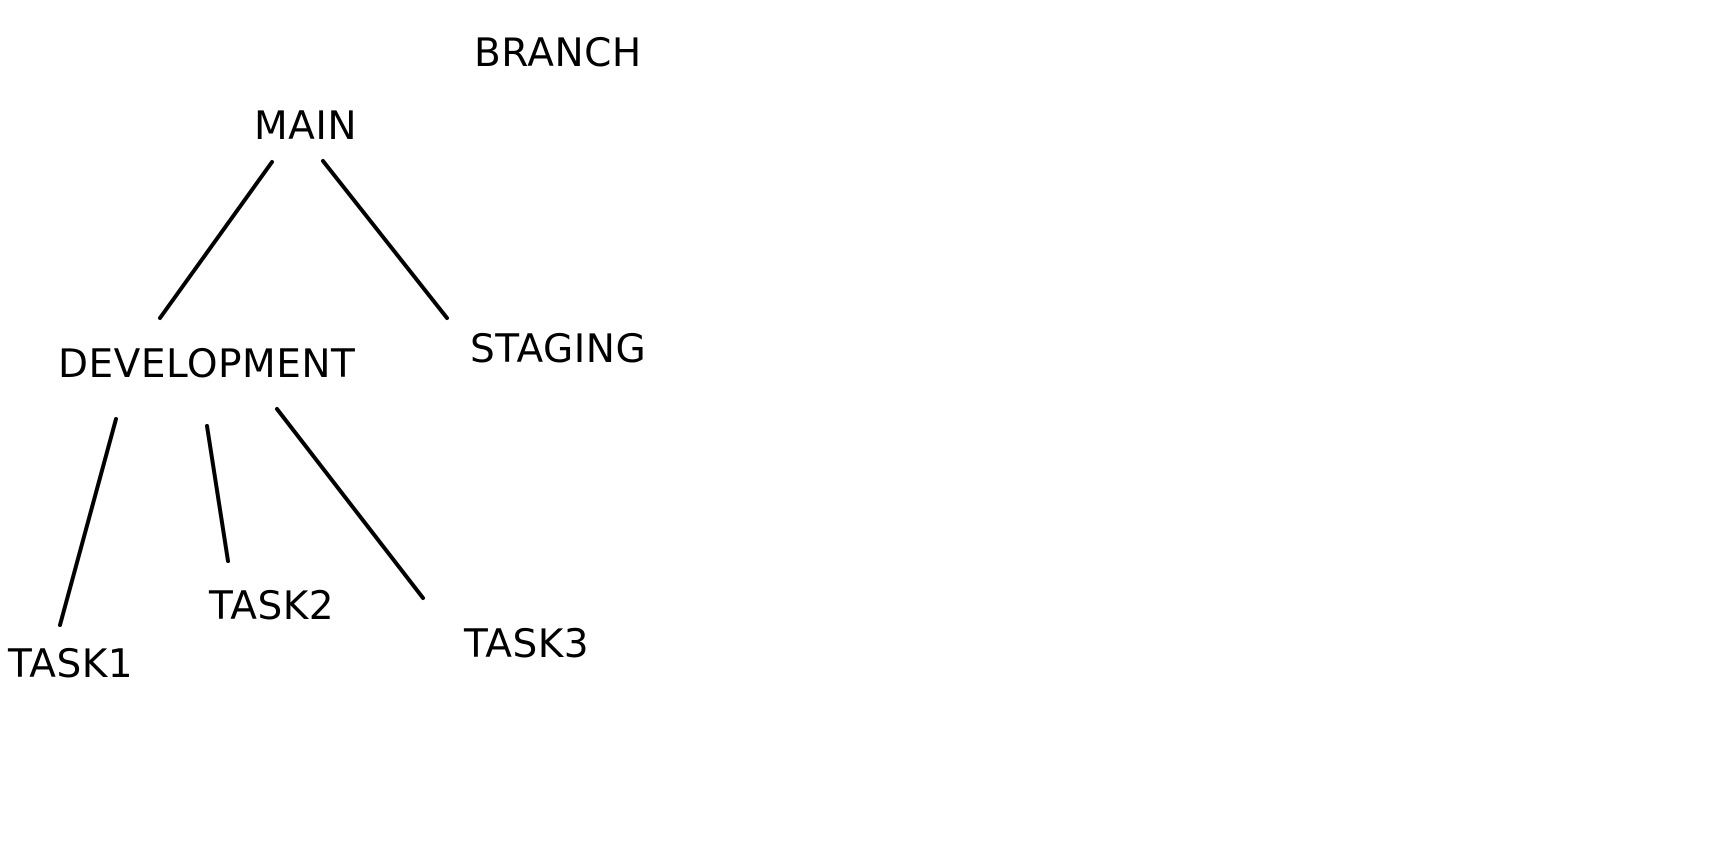  What do you see at coordinates (527, 644) in the screenshot?
I see `node-task3: TASK3` at bounding box center [527, 644].